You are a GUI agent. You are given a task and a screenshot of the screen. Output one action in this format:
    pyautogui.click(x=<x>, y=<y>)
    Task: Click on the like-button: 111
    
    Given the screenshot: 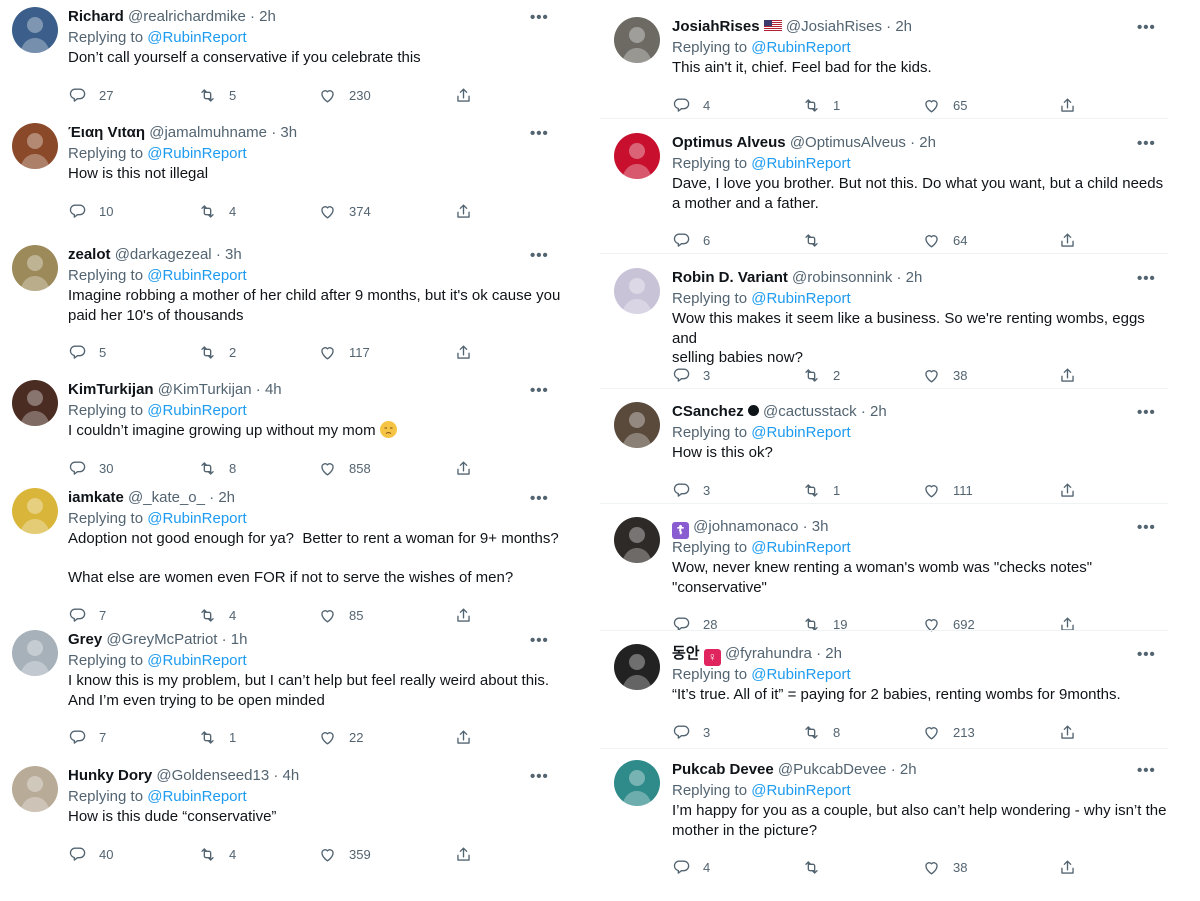 What is the action you would take?
    pyautogui.click(x=947, y=490)
    